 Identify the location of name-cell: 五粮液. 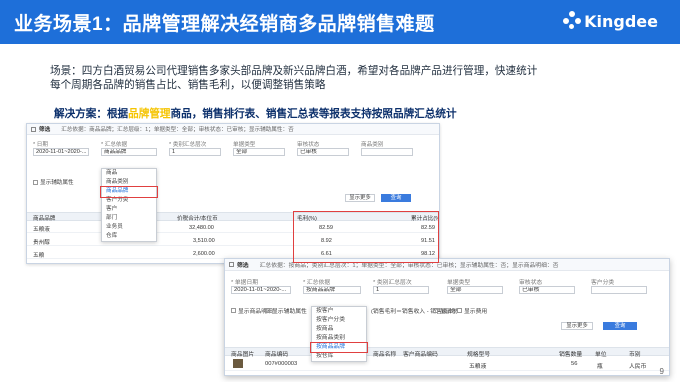
(478, 367).